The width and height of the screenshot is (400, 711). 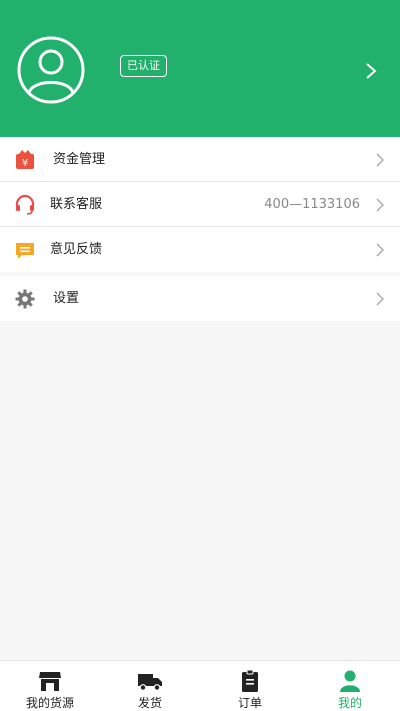 I want to click on menu-item-support: 联系客服 400—1133106, so click(x=200, y=204).